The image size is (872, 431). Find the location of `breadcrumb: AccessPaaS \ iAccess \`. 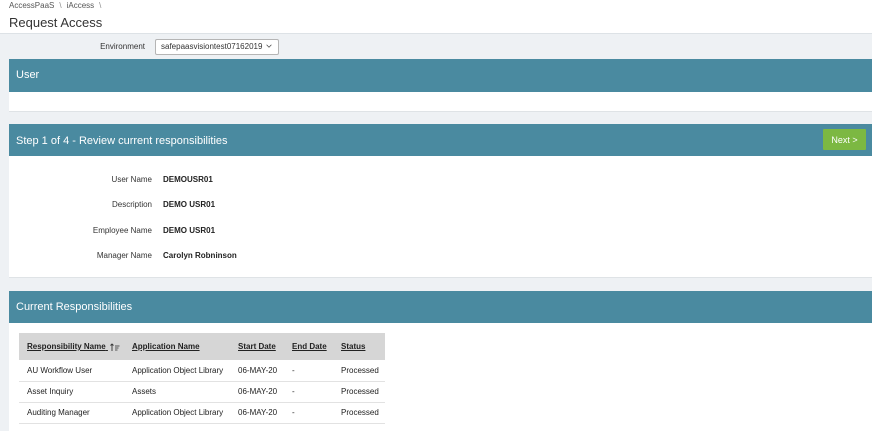

breadcrumb: AccessPaaS \ iAccess \ is located at coordinates (57, 5).